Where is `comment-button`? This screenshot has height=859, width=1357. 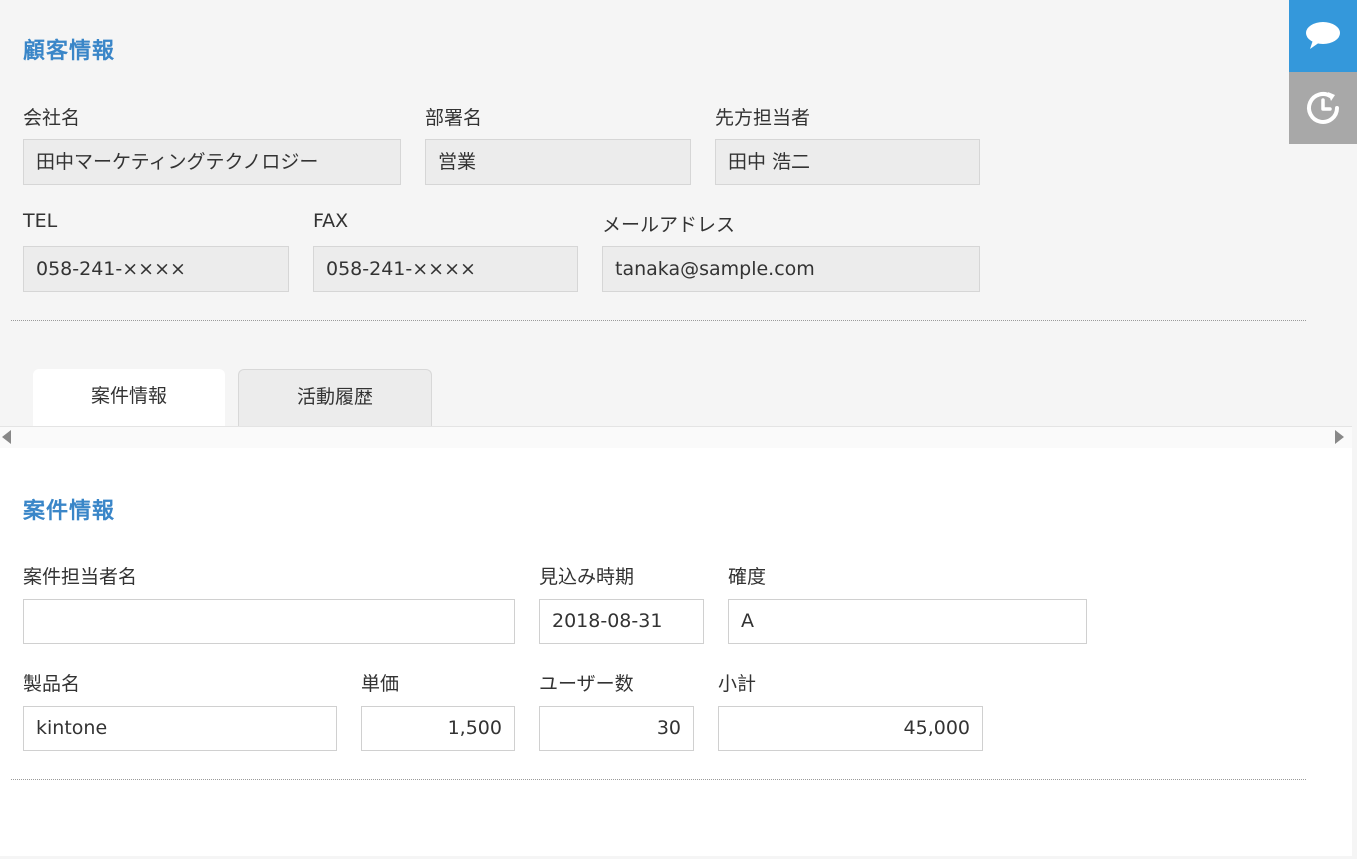
comment-button is located at coordinates (1323, 36).